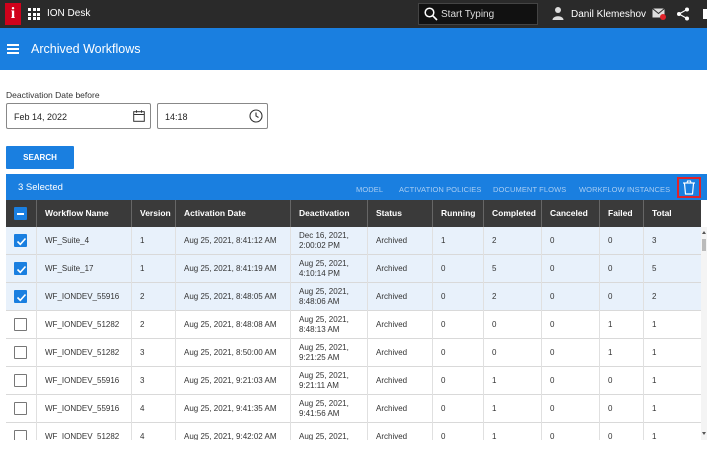  I want to click on activation-policies-link: ACTIVATION POLICIES, so click(440, 189).